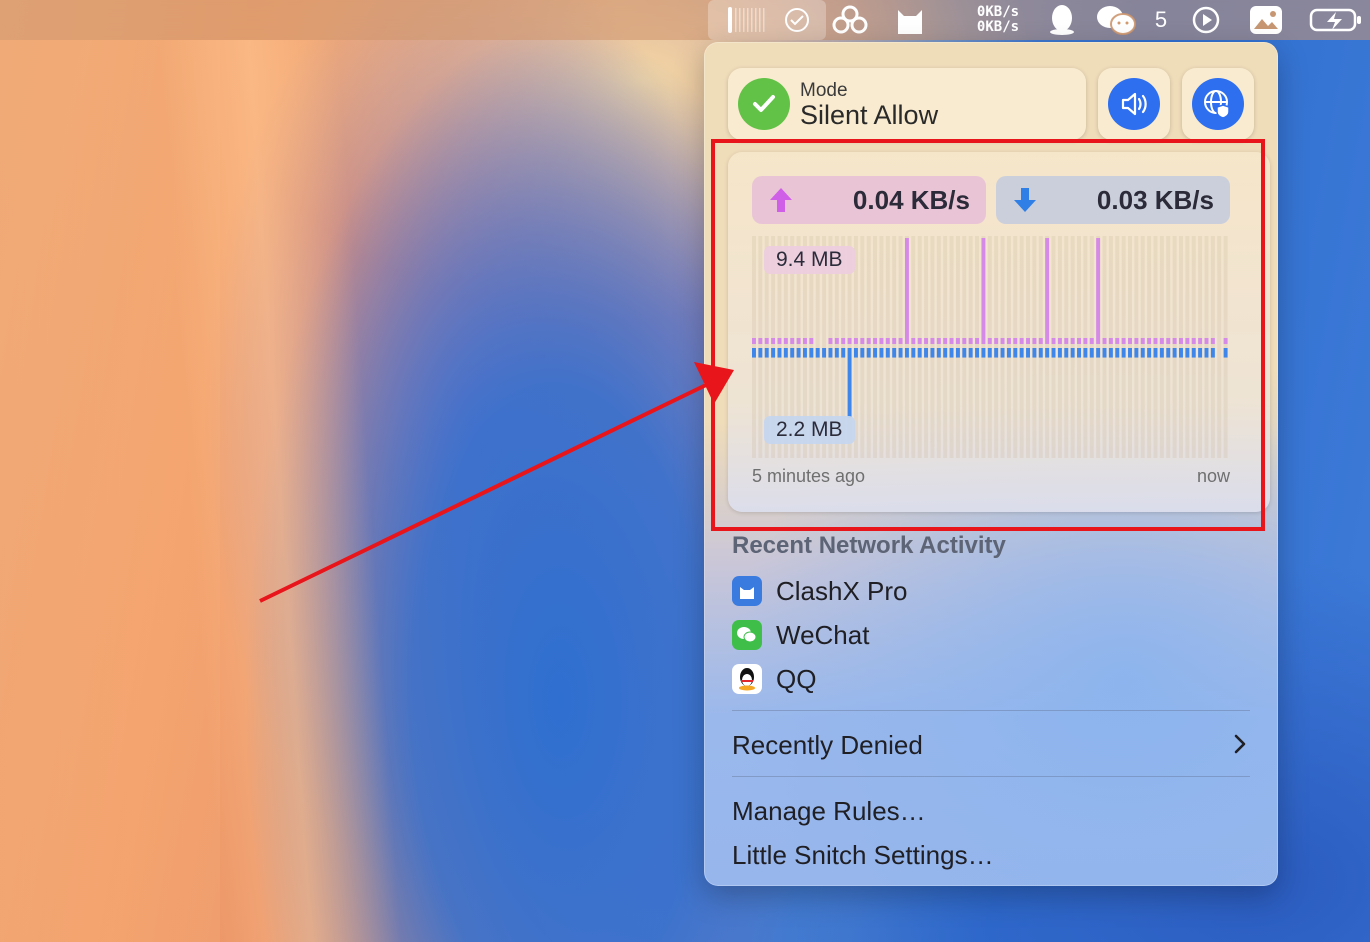 This screenshot has width=1370, height=942. Describe the element at coordinates (774, 679) in the screenshot. I see `recent-app-qq: QQ` at that location.